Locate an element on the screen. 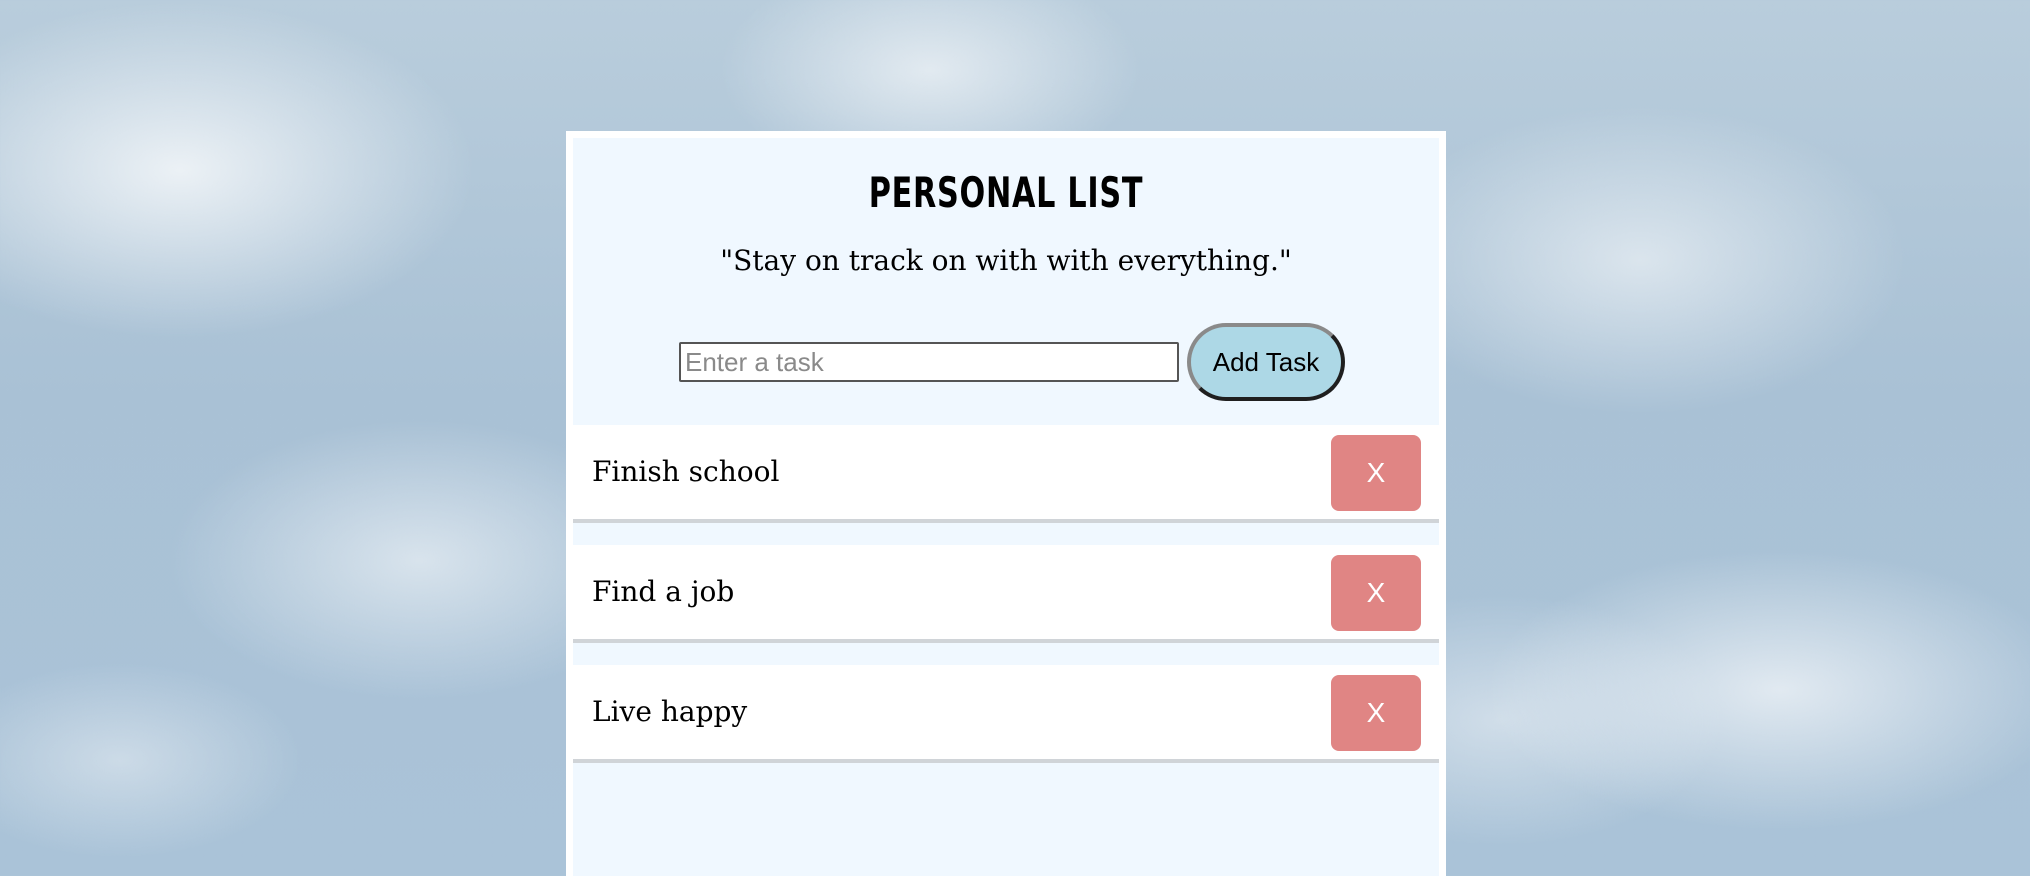  page-subtitle: "Stay on track on with with everything." is located at coordinates (1006, 260).